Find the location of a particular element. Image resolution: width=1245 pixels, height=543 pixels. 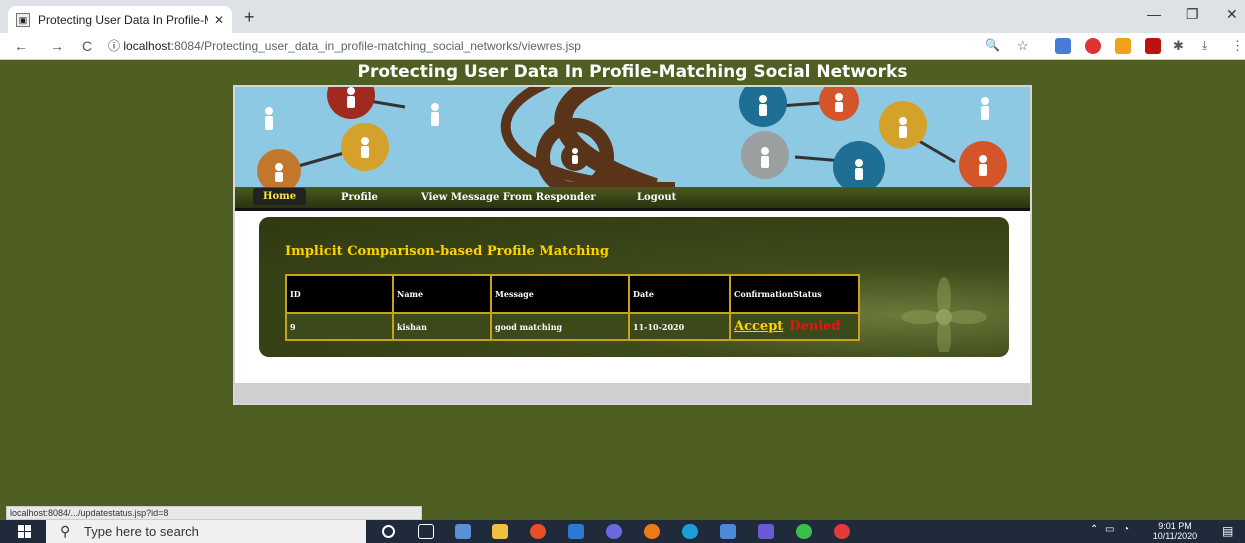

minimize-button: — is located at coordinates (1154, 14).